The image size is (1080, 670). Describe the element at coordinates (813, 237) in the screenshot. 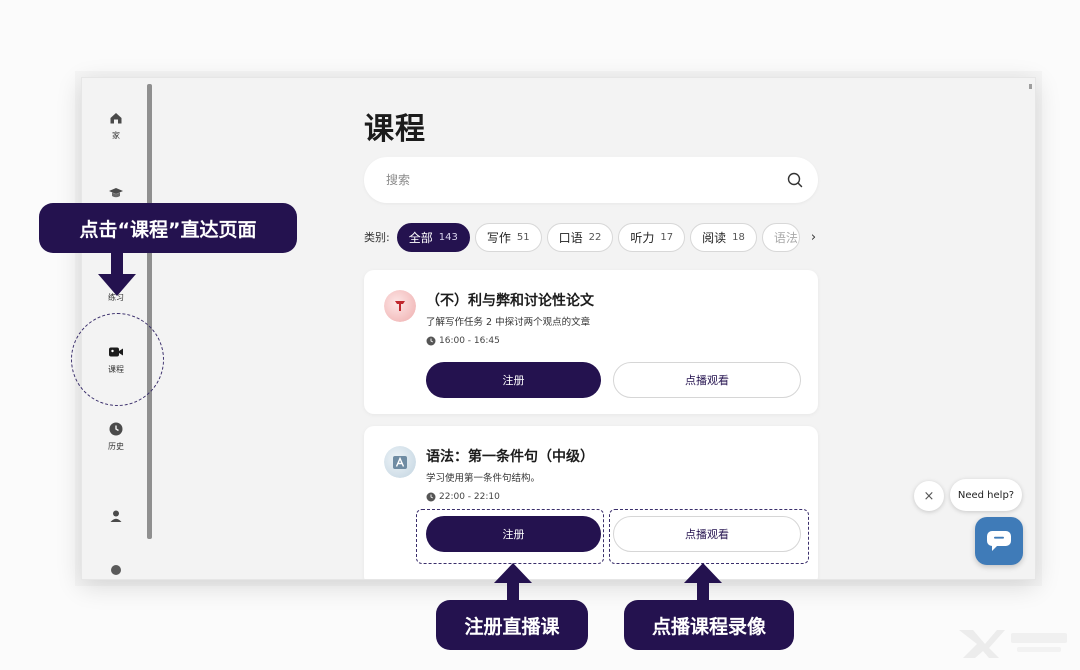

I see `chevron-right-icon: ›` at that location.